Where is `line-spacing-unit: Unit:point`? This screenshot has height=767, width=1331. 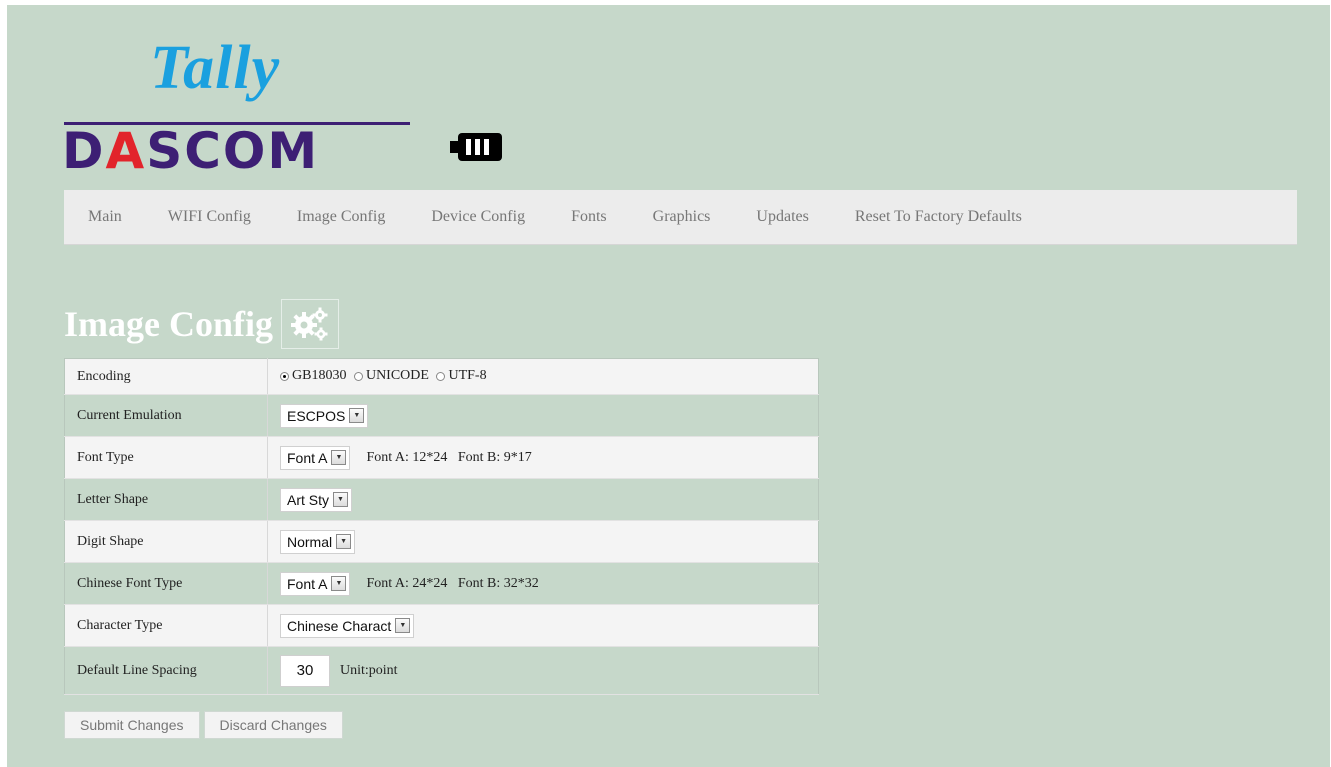
line-spacing-unit: Unit:point is located at coordinates (369, 670).